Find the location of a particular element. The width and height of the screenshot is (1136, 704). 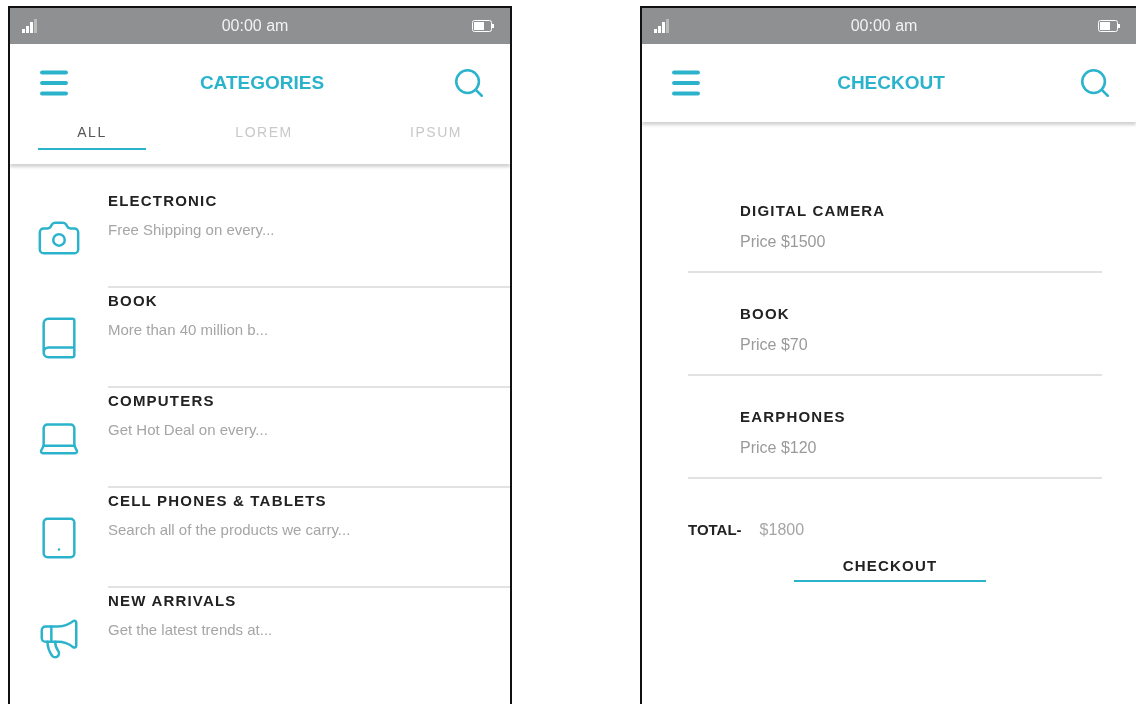

category-tab: ALL is located at coordinates (92, 136).